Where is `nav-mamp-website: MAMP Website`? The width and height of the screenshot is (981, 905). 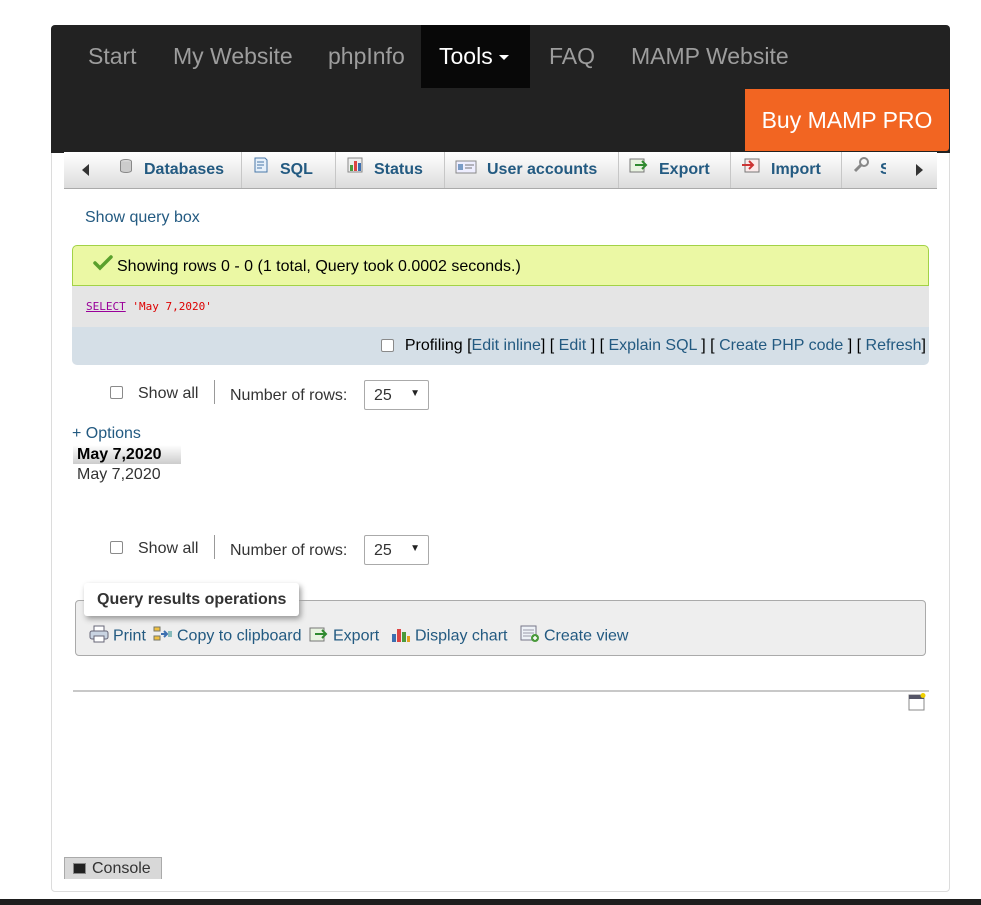 nav-mamp-website: MAMP Website is located at coordinates (710, 56).